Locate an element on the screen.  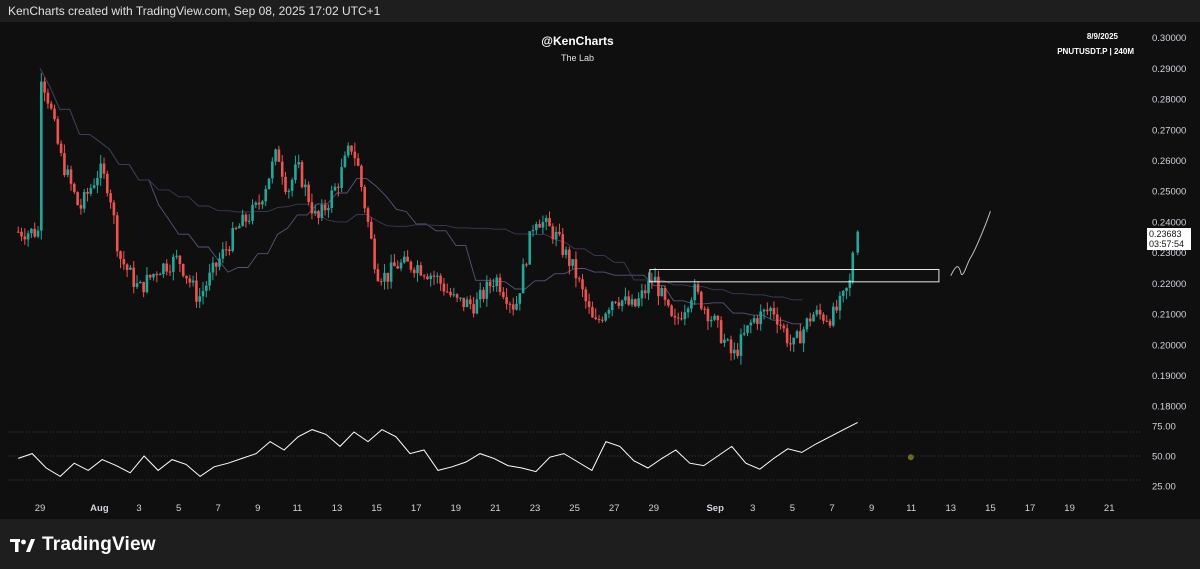
rsi-tick-label: 25.00 is located at coordinates (1164, 487).